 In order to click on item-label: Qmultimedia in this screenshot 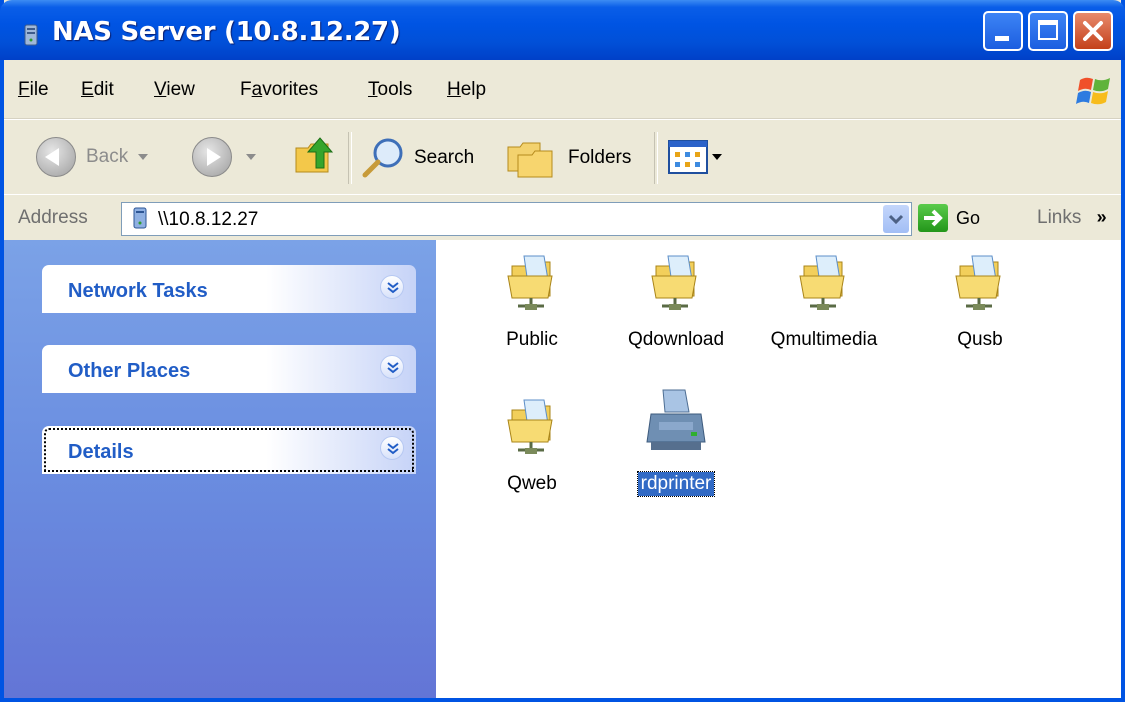, I will do `click(824, 339)`.